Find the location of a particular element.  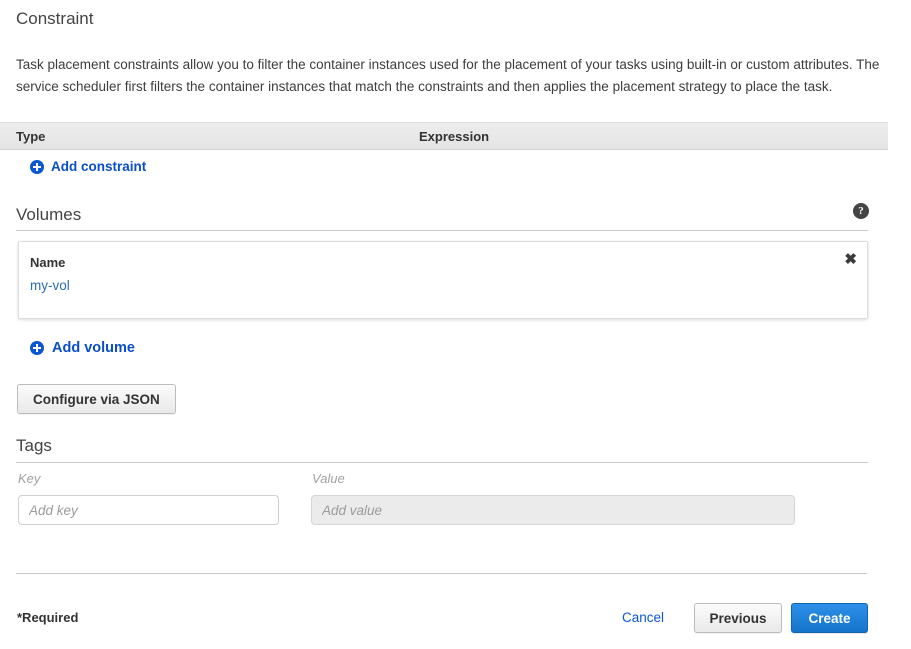

volume-card: Name my-vol ✖ is located at coordinates (443, 280).